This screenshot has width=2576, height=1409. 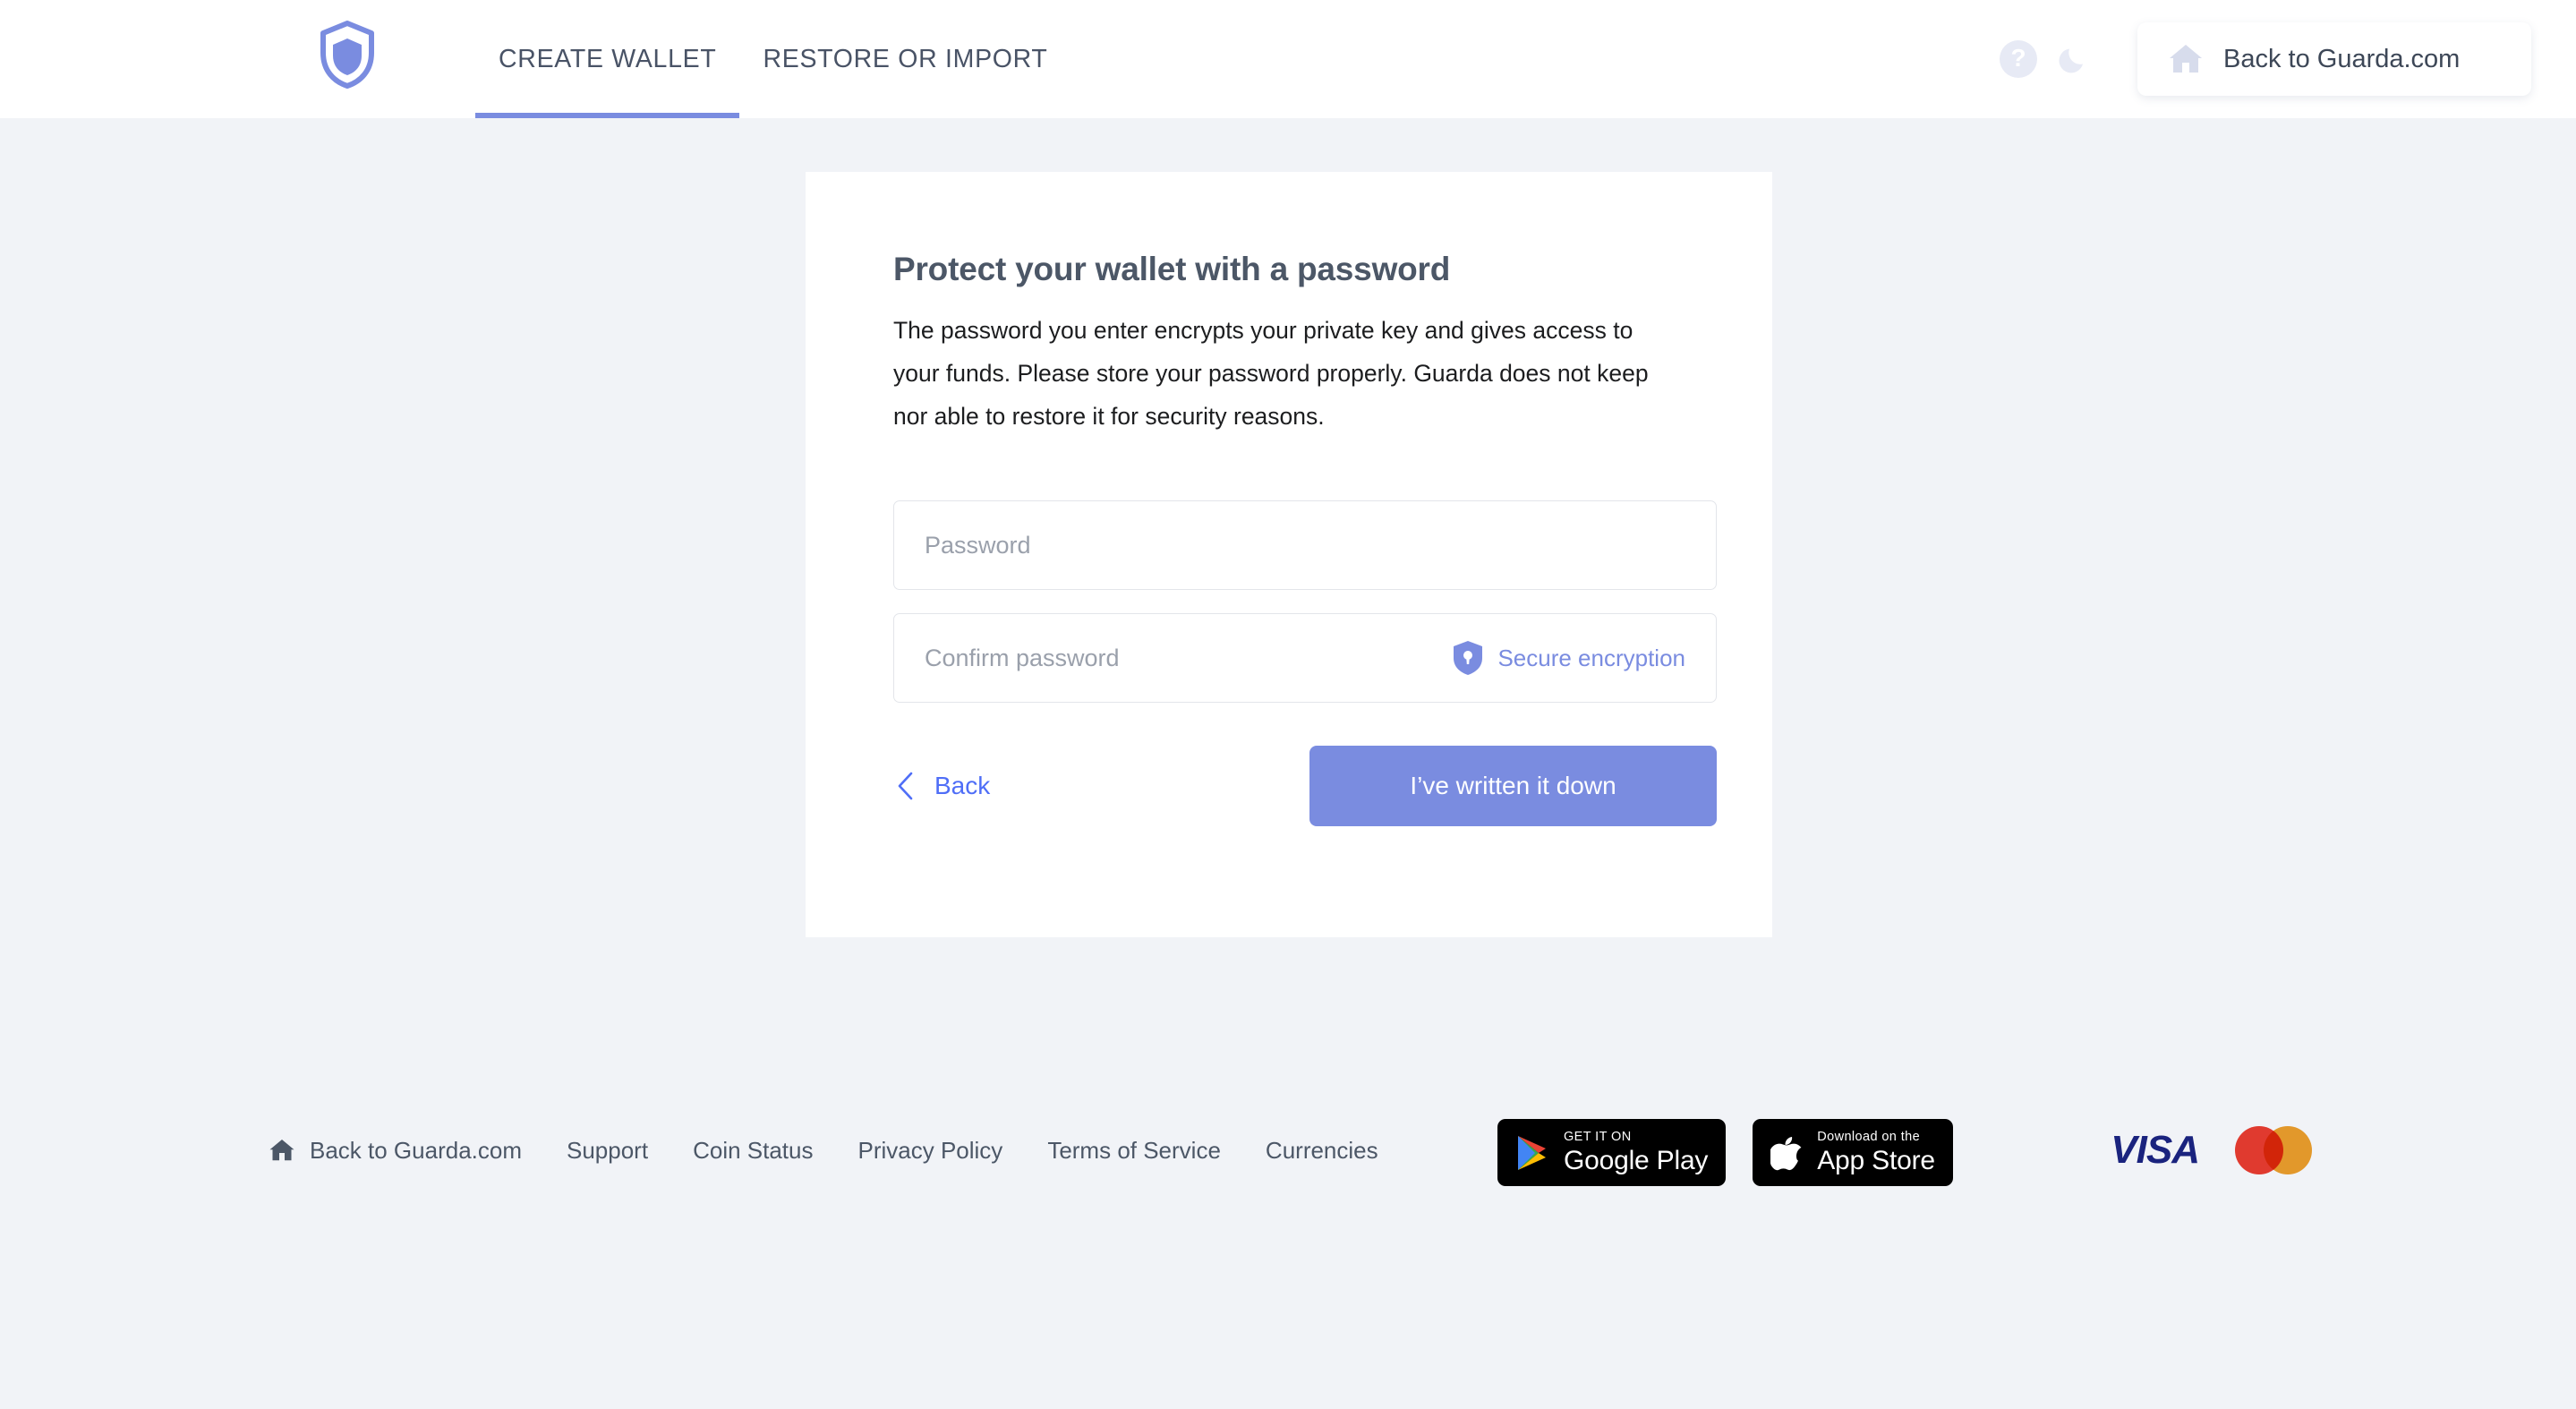 I want to click on tab-restore-or-import-label: RESTORE OR IMPORT, so click(x=905, y=58).